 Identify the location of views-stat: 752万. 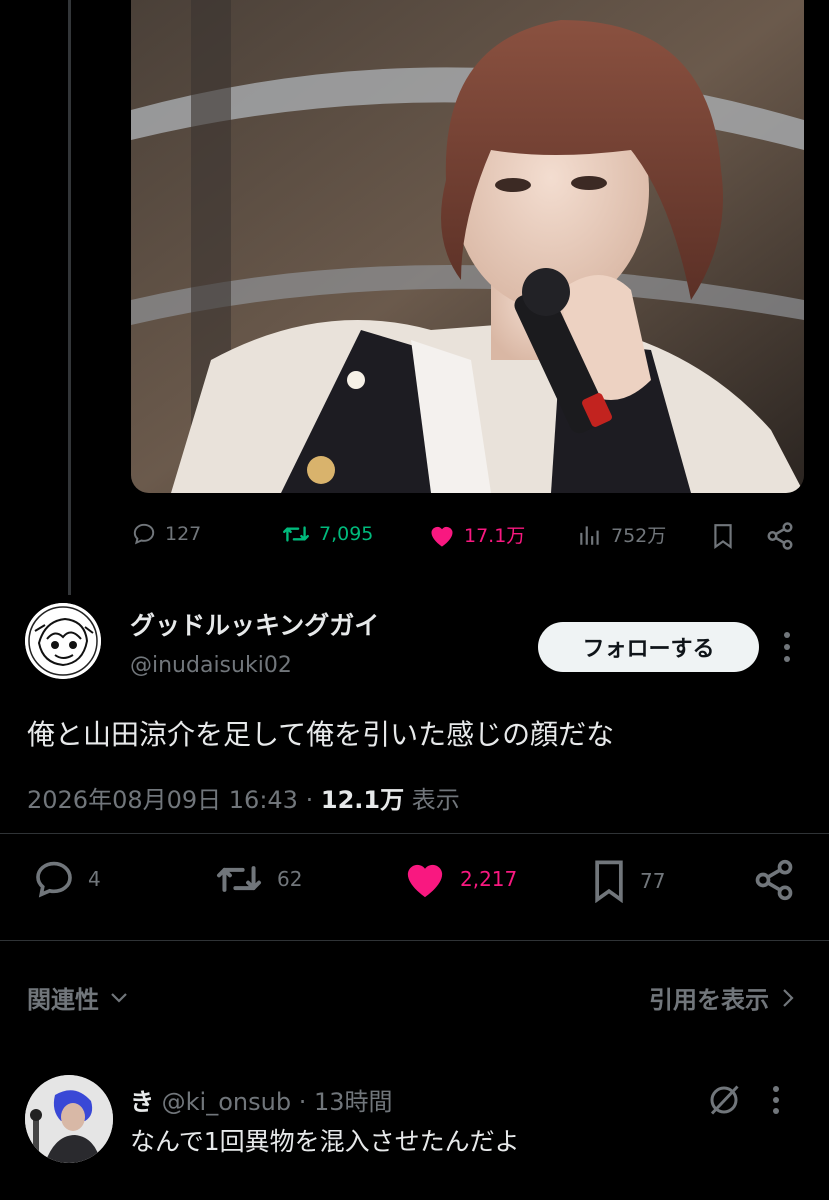
(621, 534).